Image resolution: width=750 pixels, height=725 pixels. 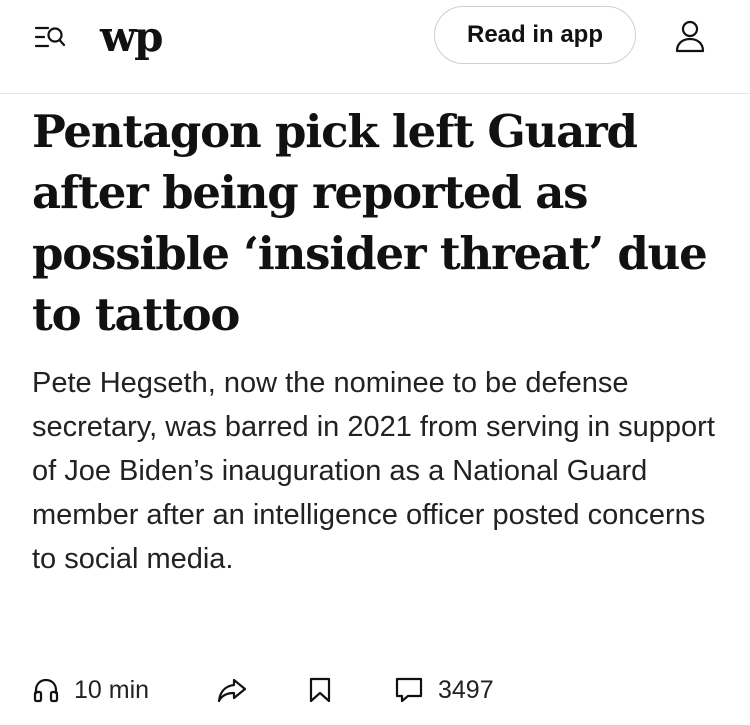 I want to click on read-in-app-button: Read in app, so click(x=535, y=35).